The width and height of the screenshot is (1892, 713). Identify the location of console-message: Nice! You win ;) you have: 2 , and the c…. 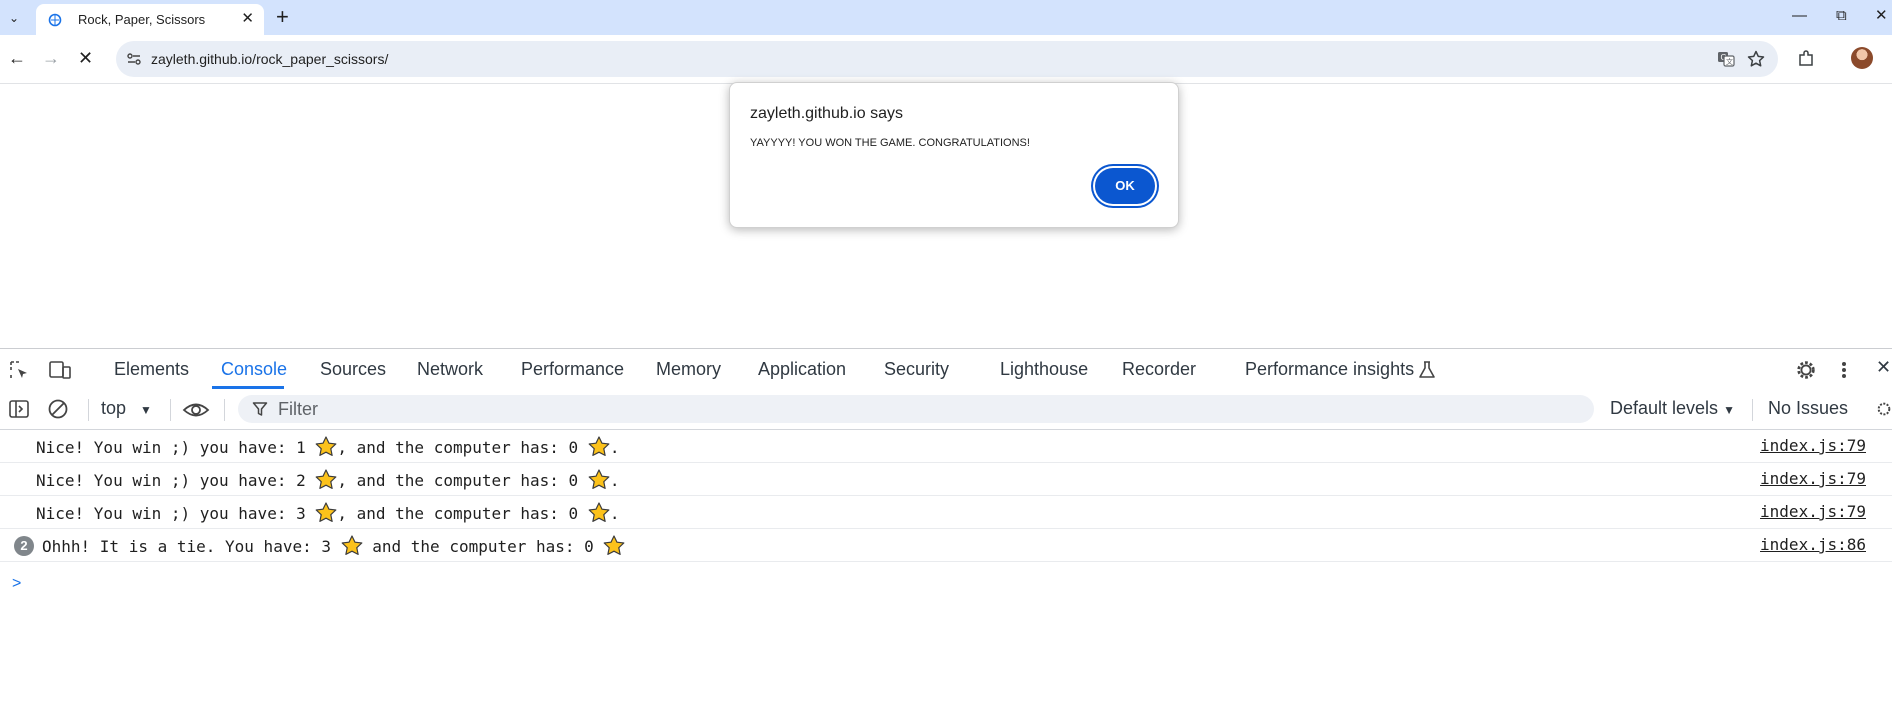
(328, 479).